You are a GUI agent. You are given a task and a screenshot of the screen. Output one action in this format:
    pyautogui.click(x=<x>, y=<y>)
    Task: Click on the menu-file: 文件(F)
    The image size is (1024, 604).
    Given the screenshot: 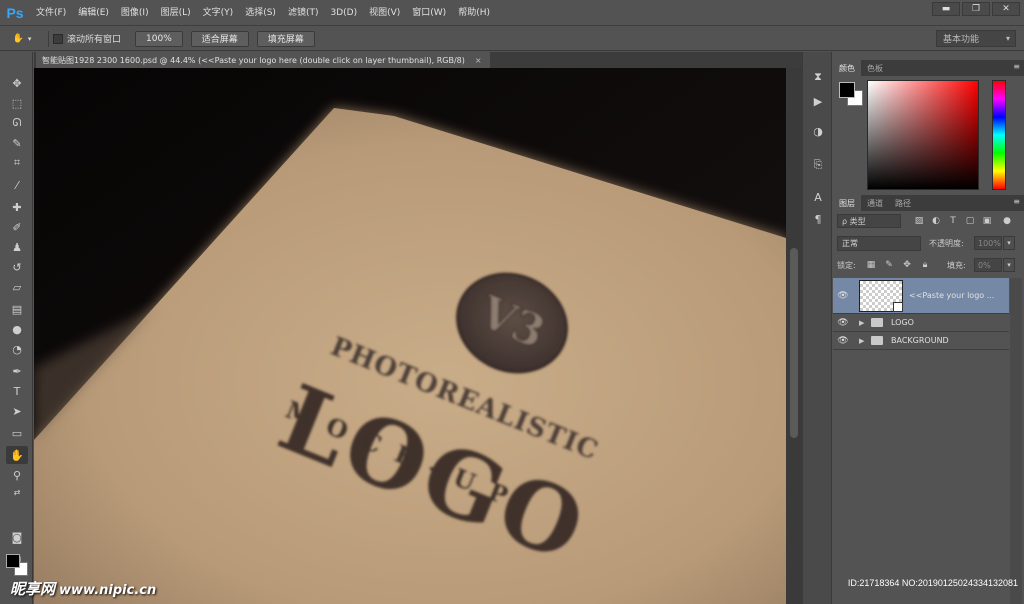 What is the action you would take?
    pyautogui.click(x=51, y=13)
    